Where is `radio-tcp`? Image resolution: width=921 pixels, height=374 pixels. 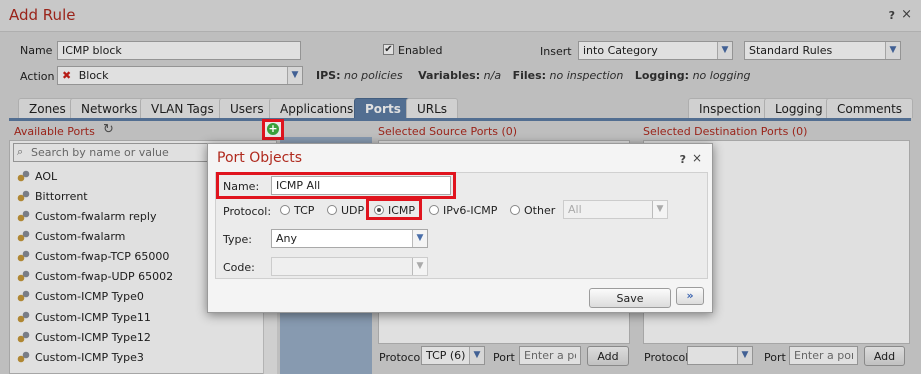 radio-tcp is located at coordinates (285, 210).